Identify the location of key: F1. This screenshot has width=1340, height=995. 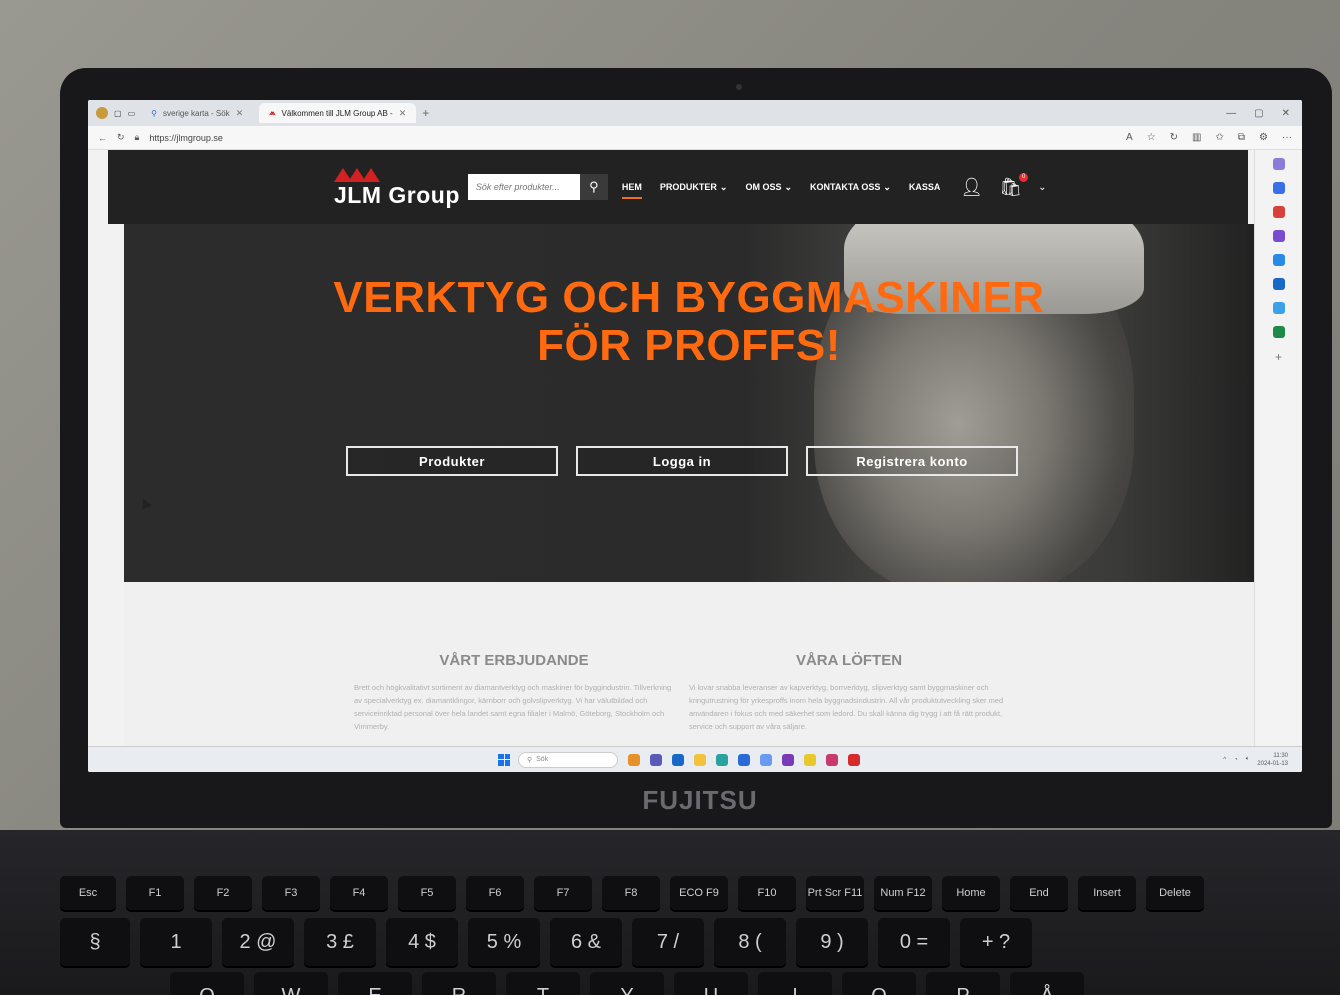
(155, 893).